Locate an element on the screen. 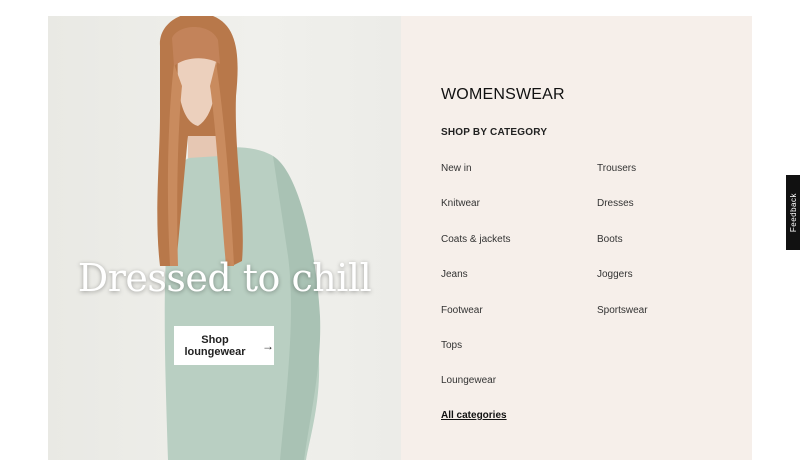 The image size is (800, 460). category-link-footwear: Footwear is located at coordinates (475, 321).